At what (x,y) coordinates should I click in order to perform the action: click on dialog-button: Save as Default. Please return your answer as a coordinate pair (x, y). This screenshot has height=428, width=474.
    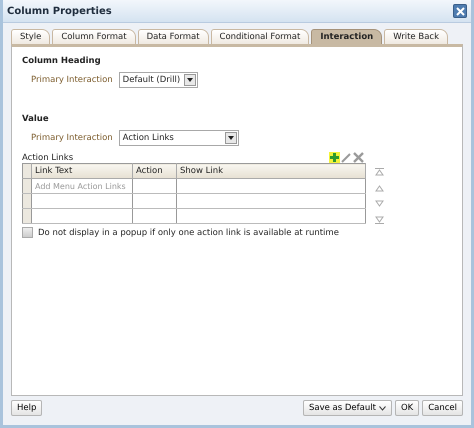
    Looking at the image, I should click on (347, 408).